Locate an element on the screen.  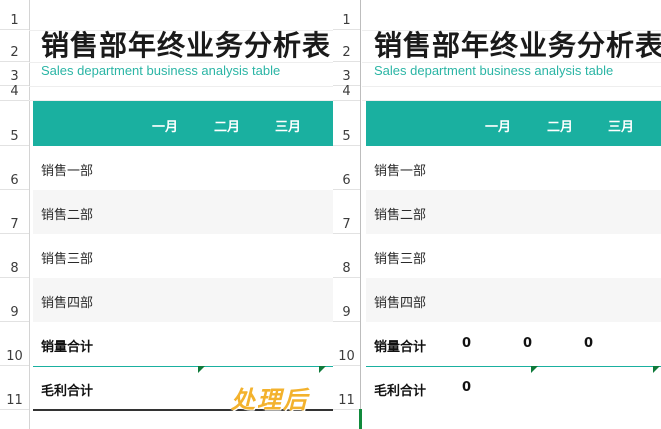
profit-total-jan: 0 is located at coordinates (466, 387).